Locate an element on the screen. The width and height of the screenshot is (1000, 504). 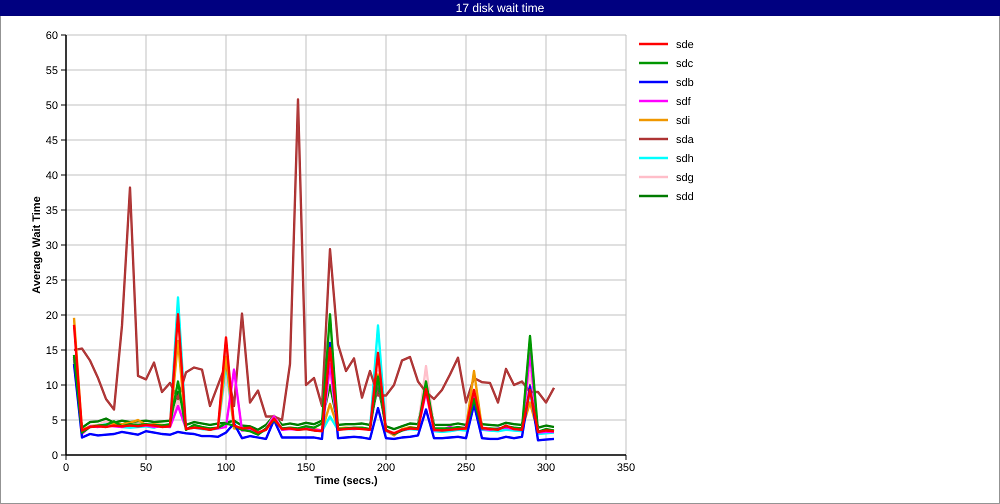
legend-label: sdh is located at coordinates (685, 159).